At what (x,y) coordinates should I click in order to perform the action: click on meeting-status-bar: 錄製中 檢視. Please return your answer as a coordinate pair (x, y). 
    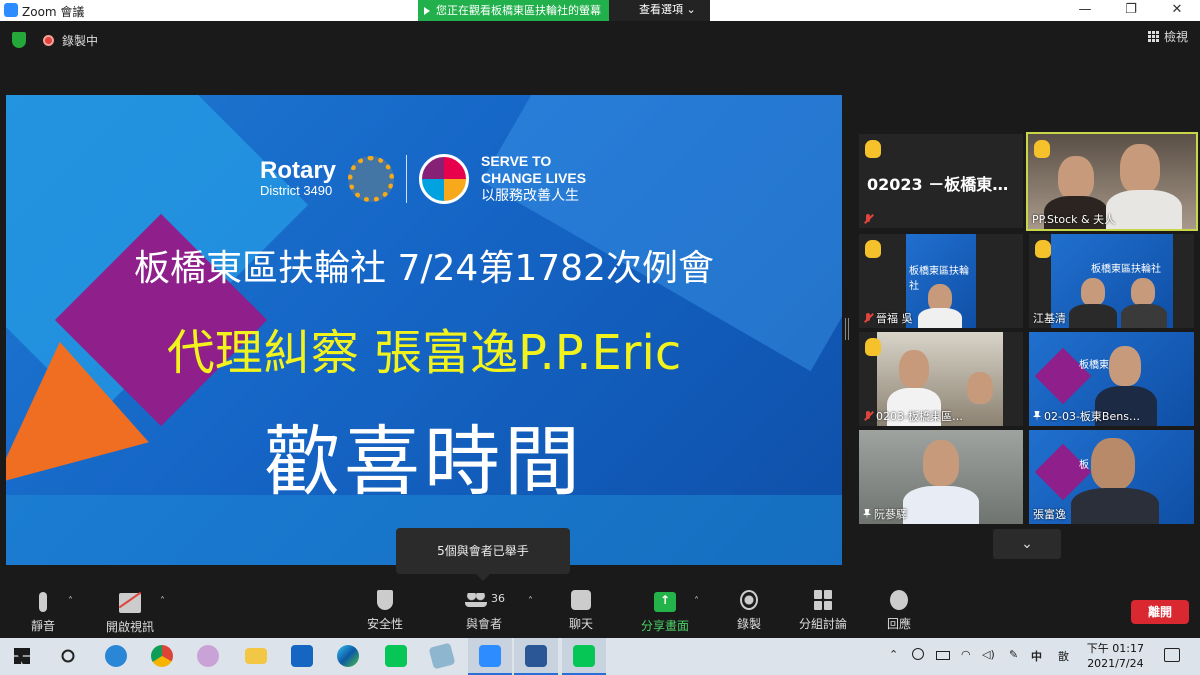
    Looking at the image, I should click on (600, 41).